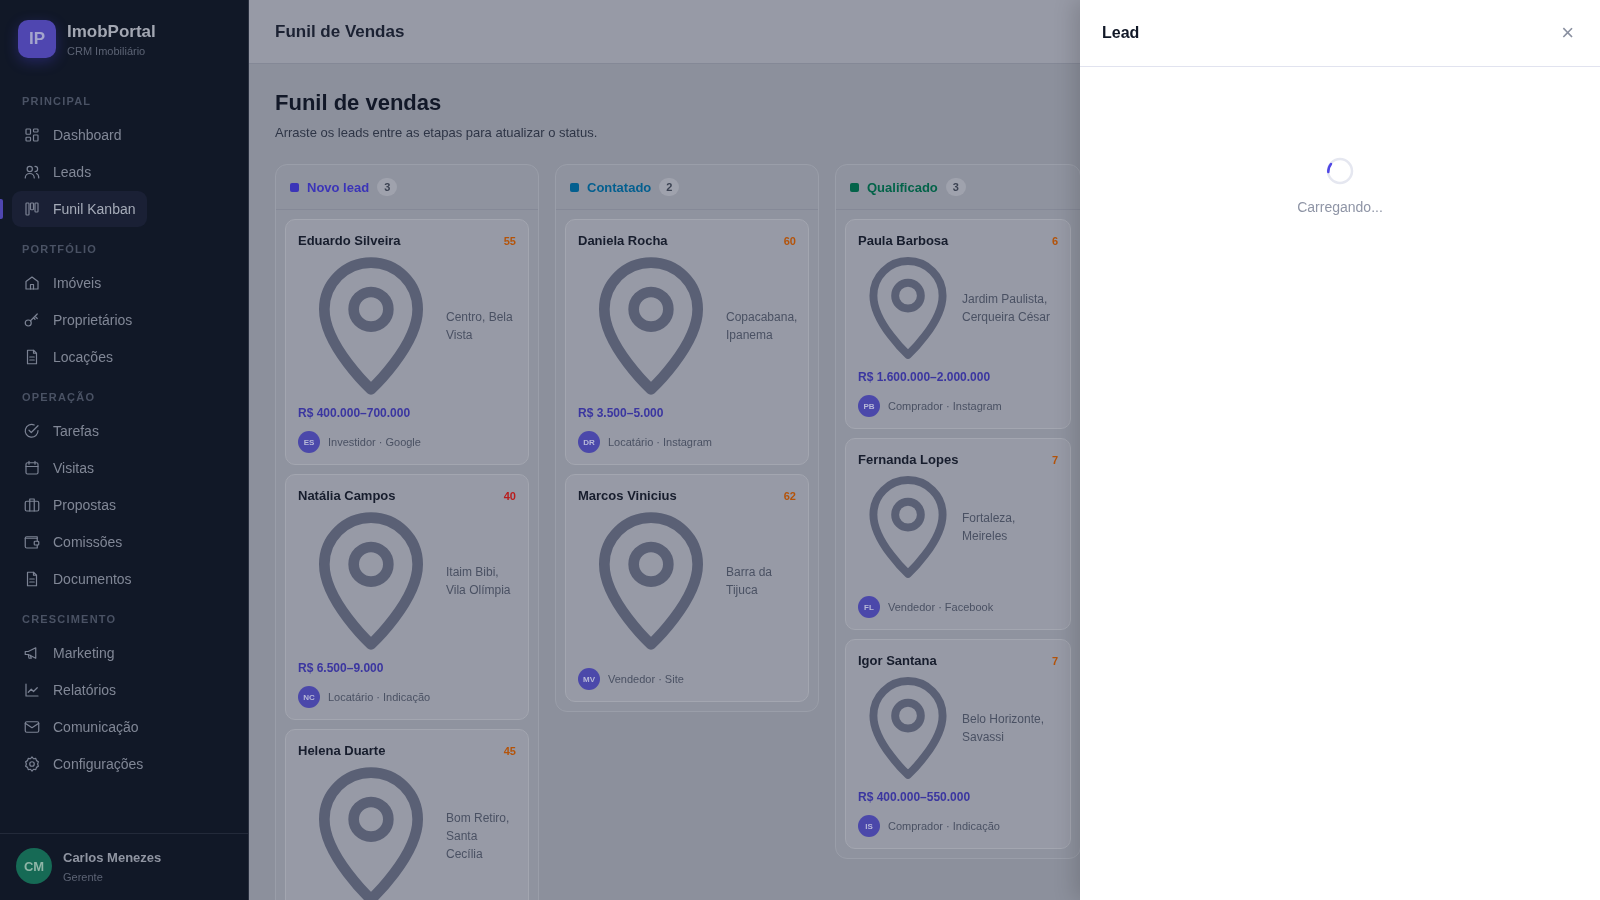  I want to click on section-heading: PRINCIPAL, so click(57, 101).